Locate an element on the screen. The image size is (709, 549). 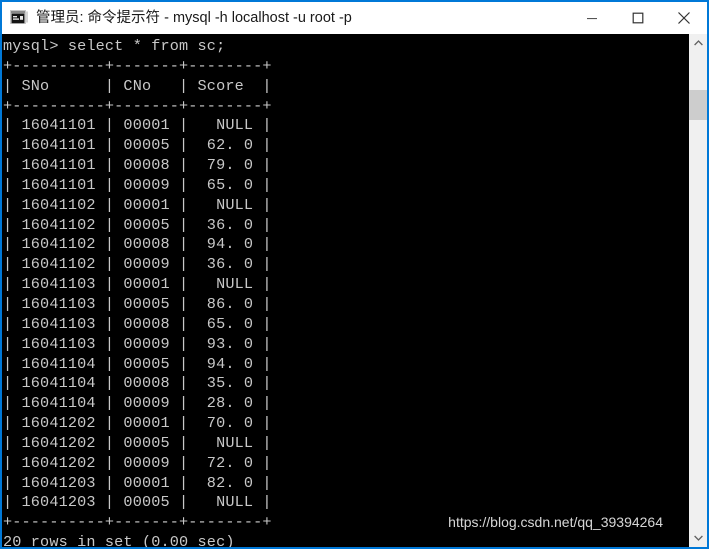
table-row: | 16041102 | 00008 | 94. 0 | is located at coordinates (137, 244).